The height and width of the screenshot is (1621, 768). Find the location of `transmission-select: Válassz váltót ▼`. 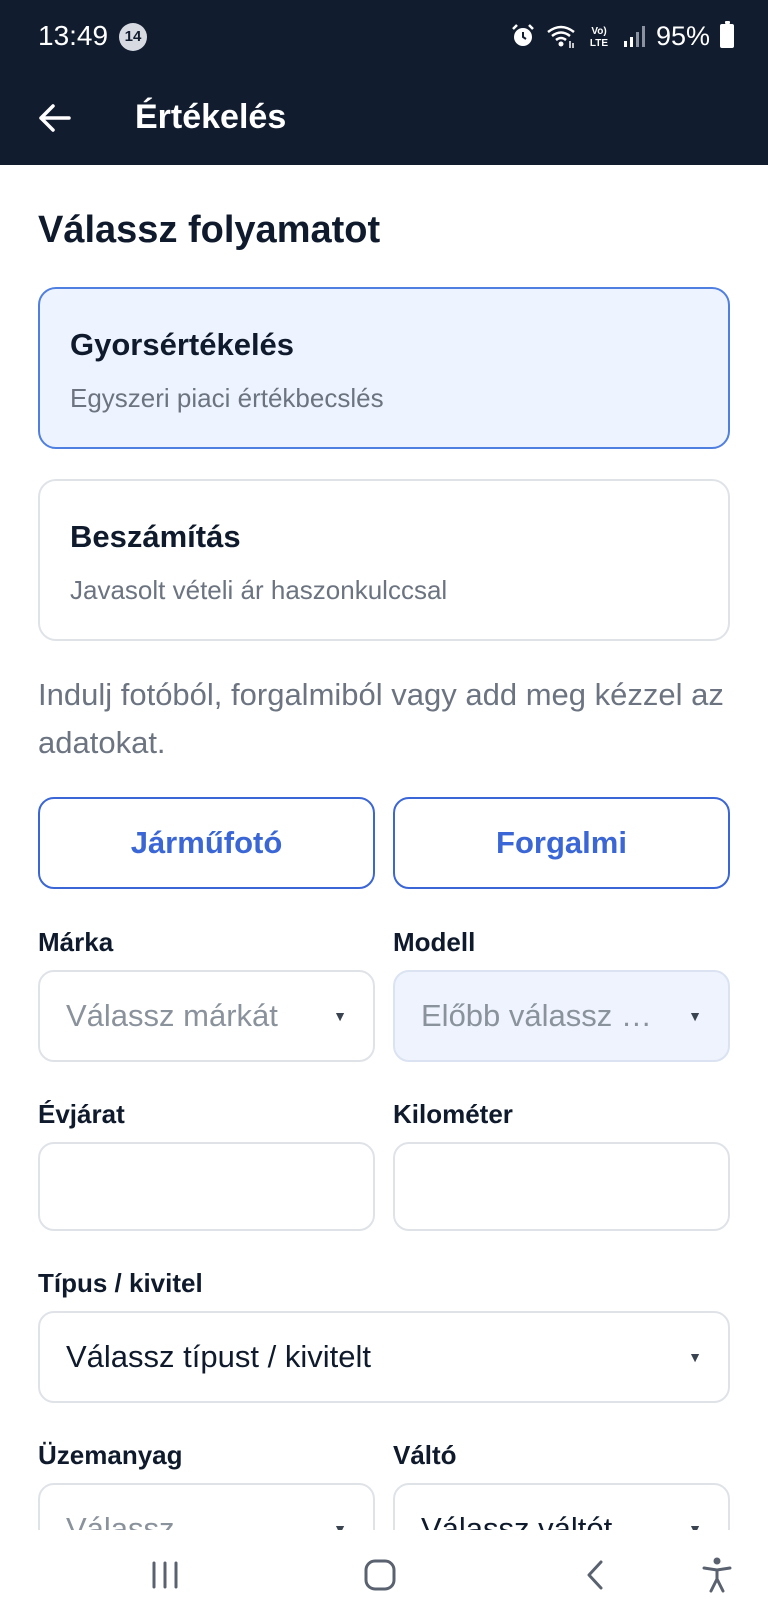

transmission-select: Válassz váltót ▼ is located at coordinates (561, 1506).